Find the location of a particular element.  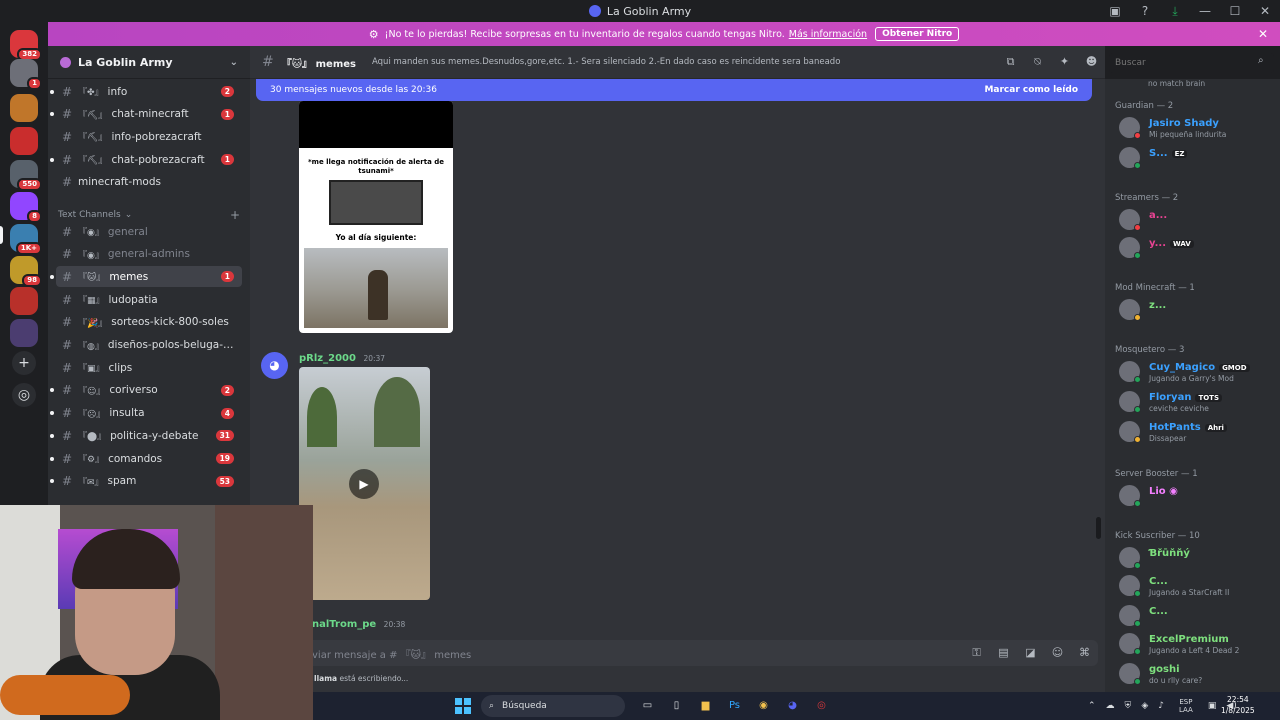

member-item: ExcelPremium Jugando a Left 4 Dead 2 is located at coordinates (1199, 643).